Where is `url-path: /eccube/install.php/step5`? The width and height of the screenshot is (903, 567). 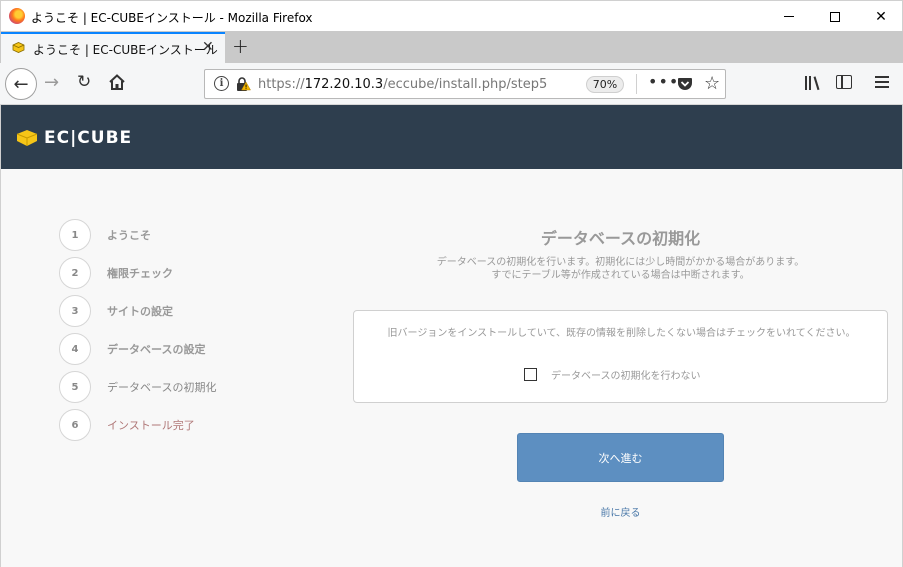 url-path: /eccube/install.php/step5 is located at coordinates (465, 84).